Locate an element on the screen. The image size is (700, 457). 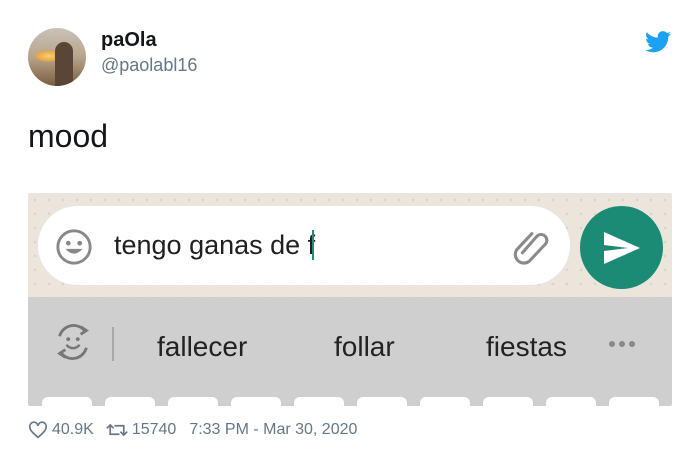
twitter-bird-icon is located at coordinates (658, 42).